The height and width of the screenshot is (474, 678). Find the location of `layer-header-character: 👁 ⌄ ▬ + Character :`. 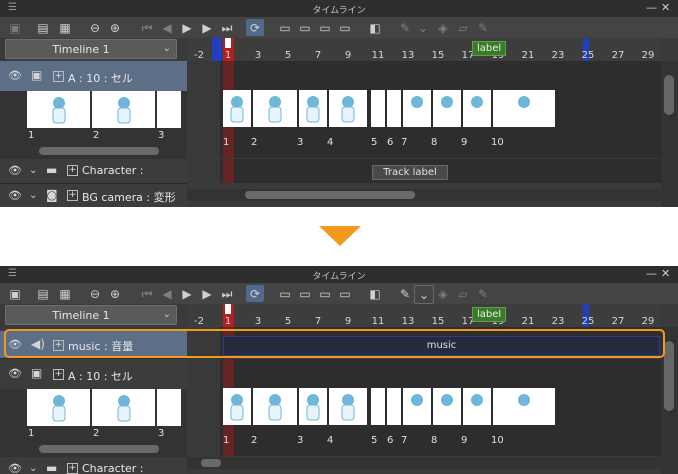

layer-header-character: 👁 ⌄ ▬ + Character : is located at coordinates (93, 465).